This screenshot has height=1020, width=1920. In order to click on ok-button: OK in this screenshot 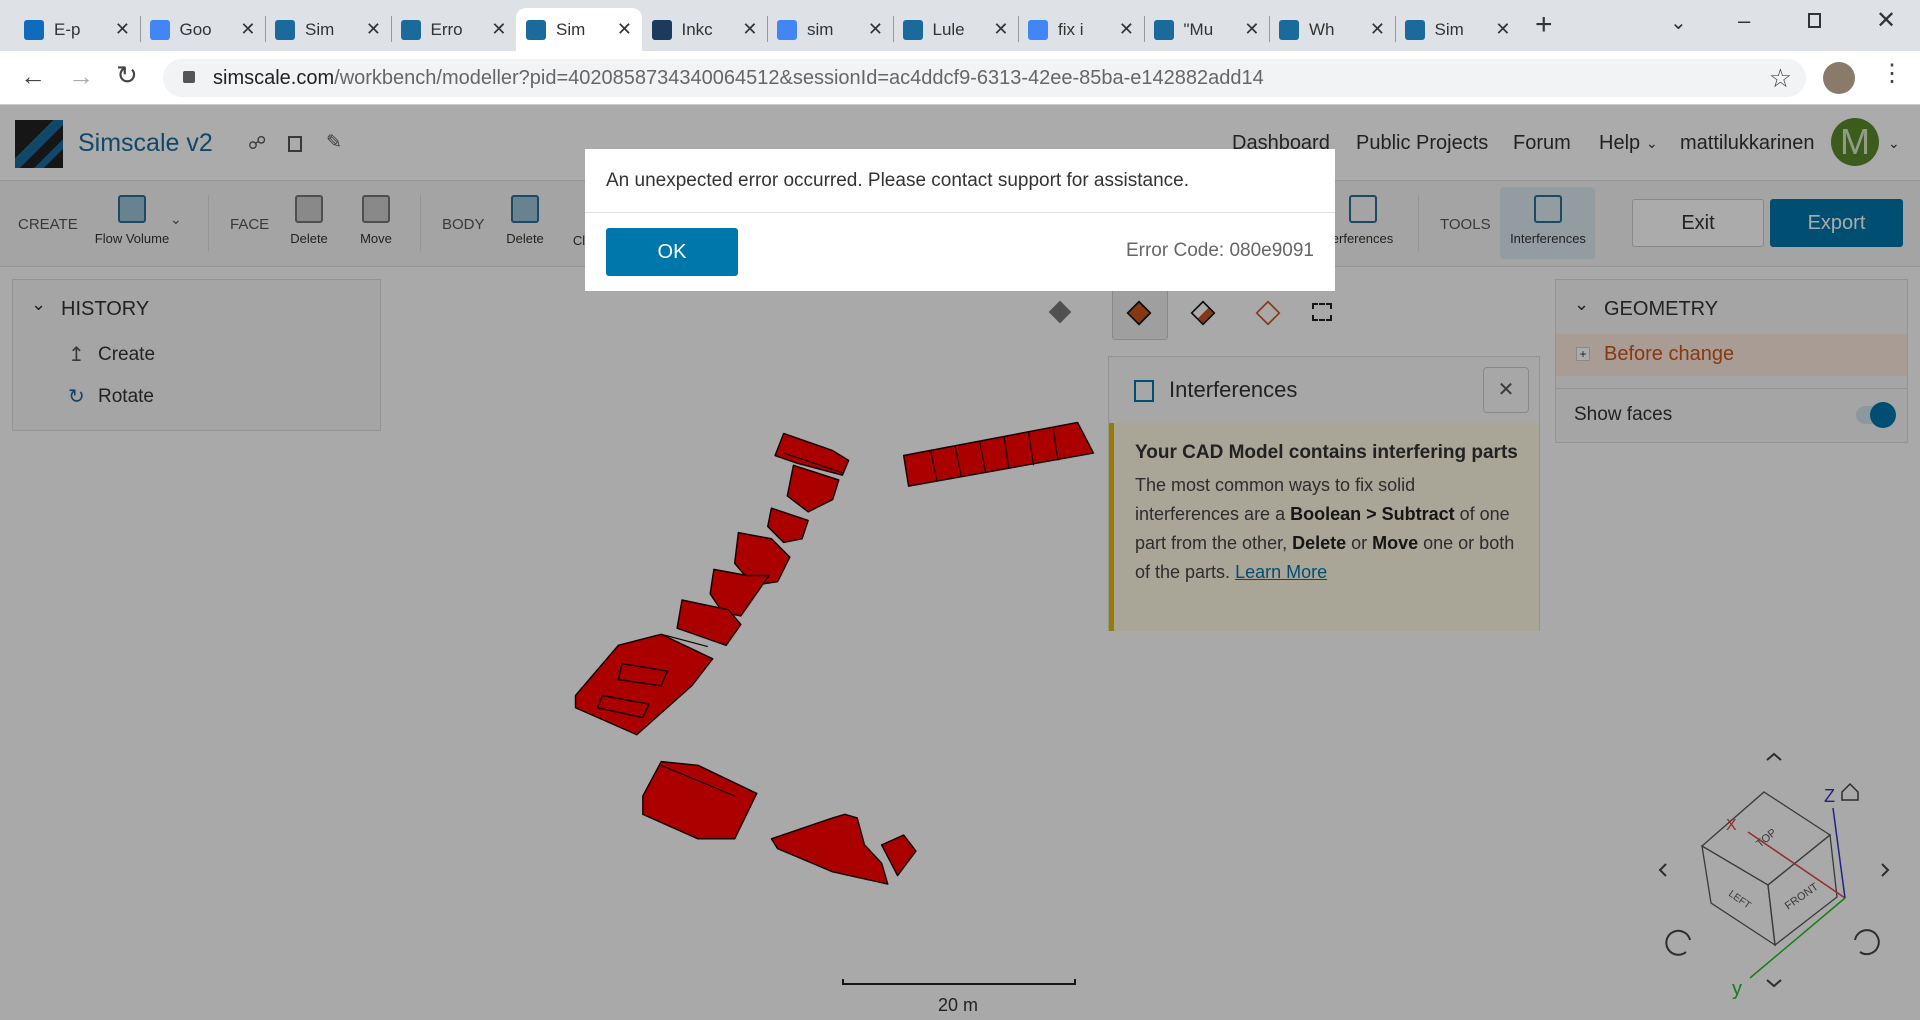, I will do `click(672, 252)`.